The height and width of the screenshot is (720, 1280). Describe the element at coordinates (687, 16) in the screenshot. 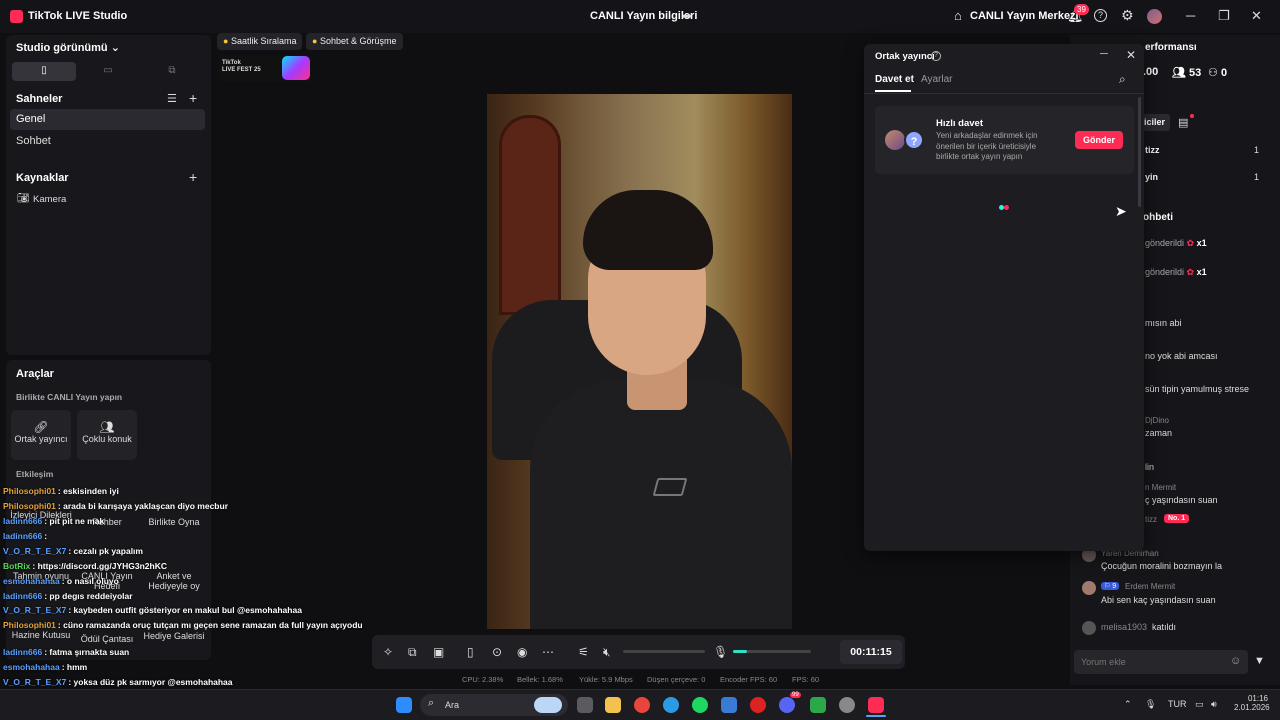

I see `share-icon: ➦` at that location.